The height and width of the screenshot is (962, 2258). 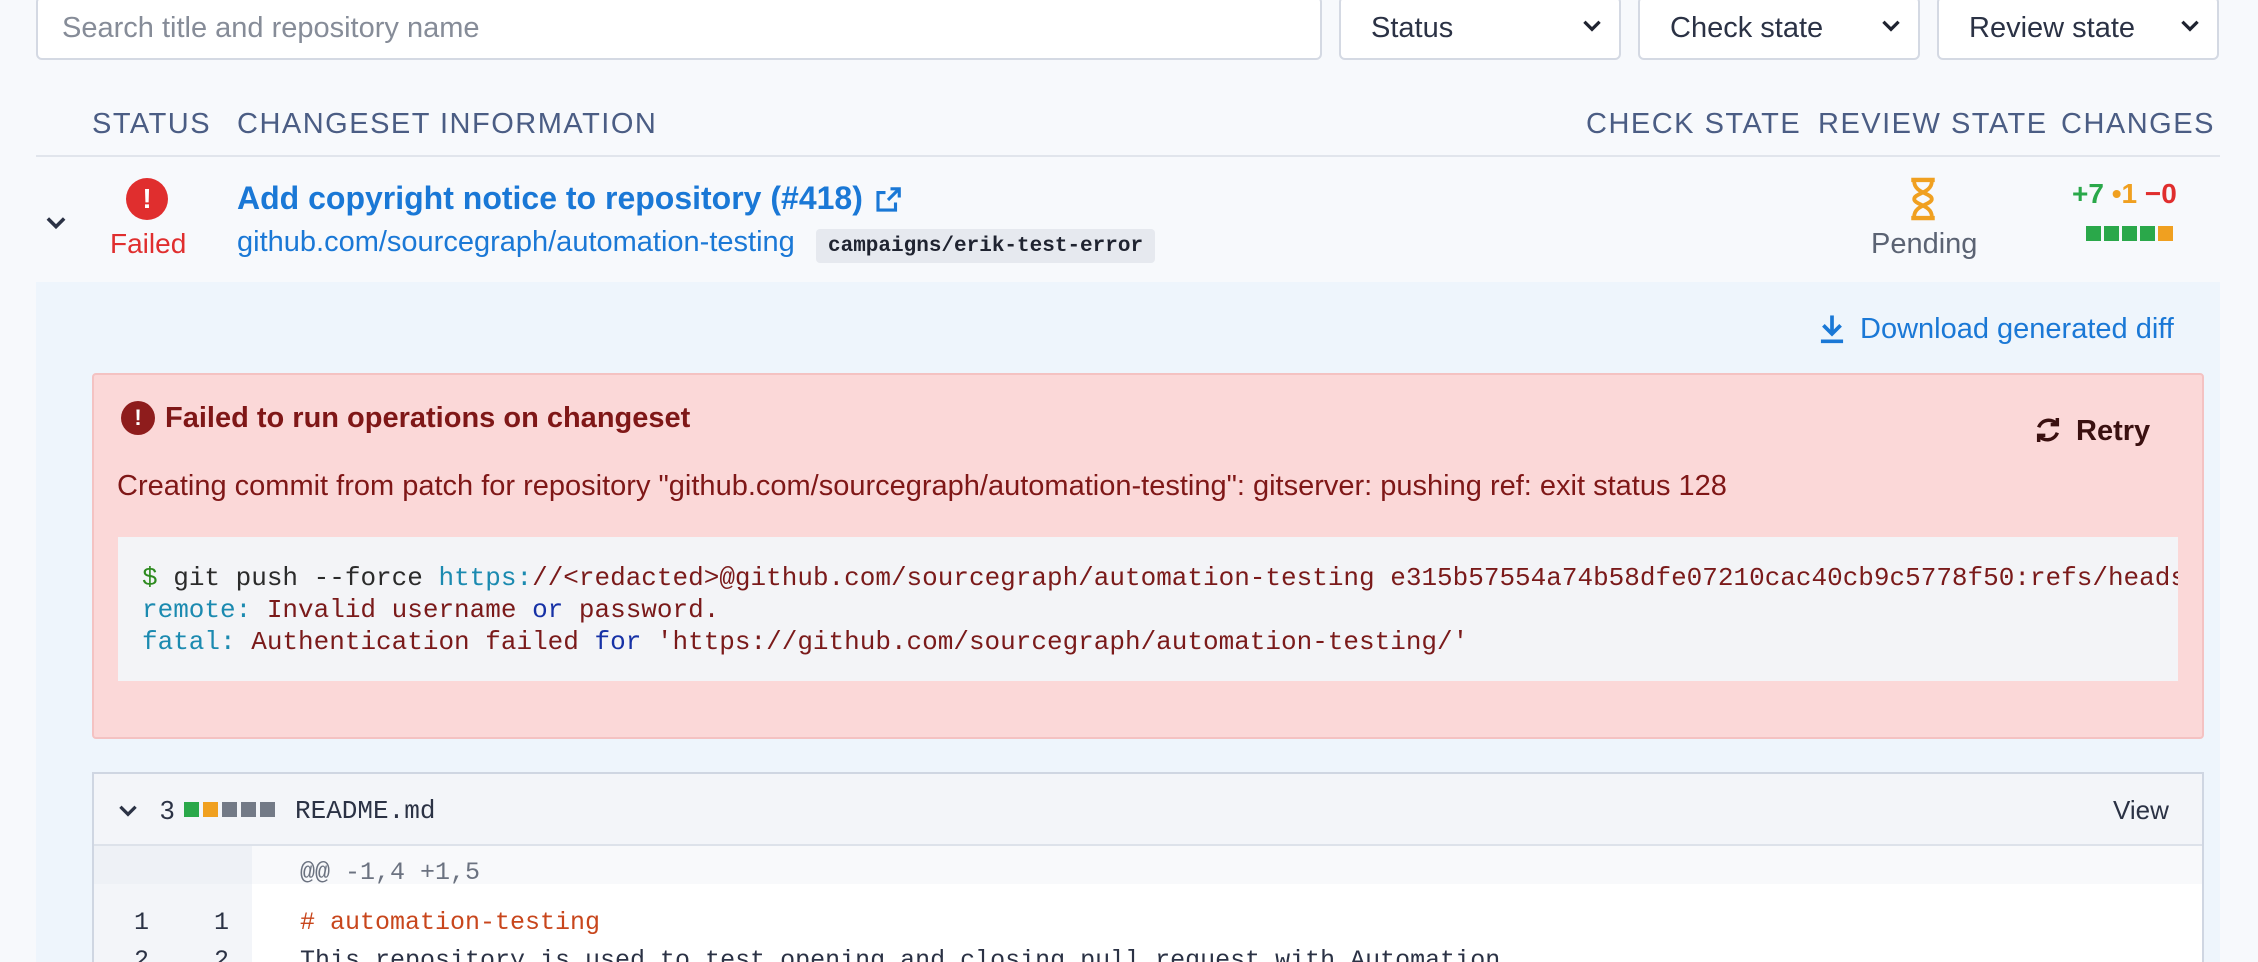 What do you see at coordinates (2113, 431) in the screenshot?
I see `retry-button: Retry` at bounding box center [2113, 431].